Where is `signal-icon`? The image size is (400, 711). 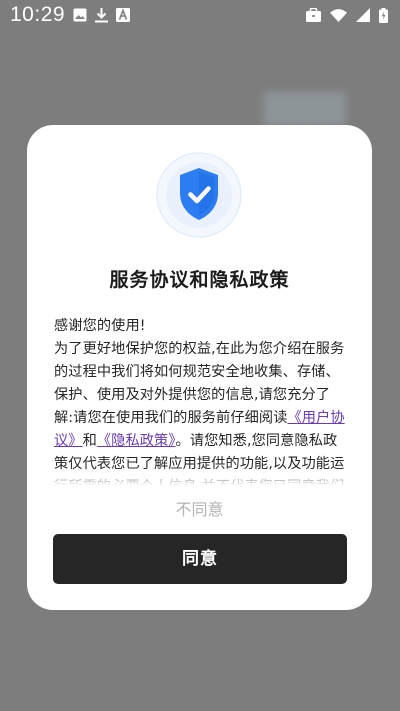 signal-icon is located at coordinates (363, 15).